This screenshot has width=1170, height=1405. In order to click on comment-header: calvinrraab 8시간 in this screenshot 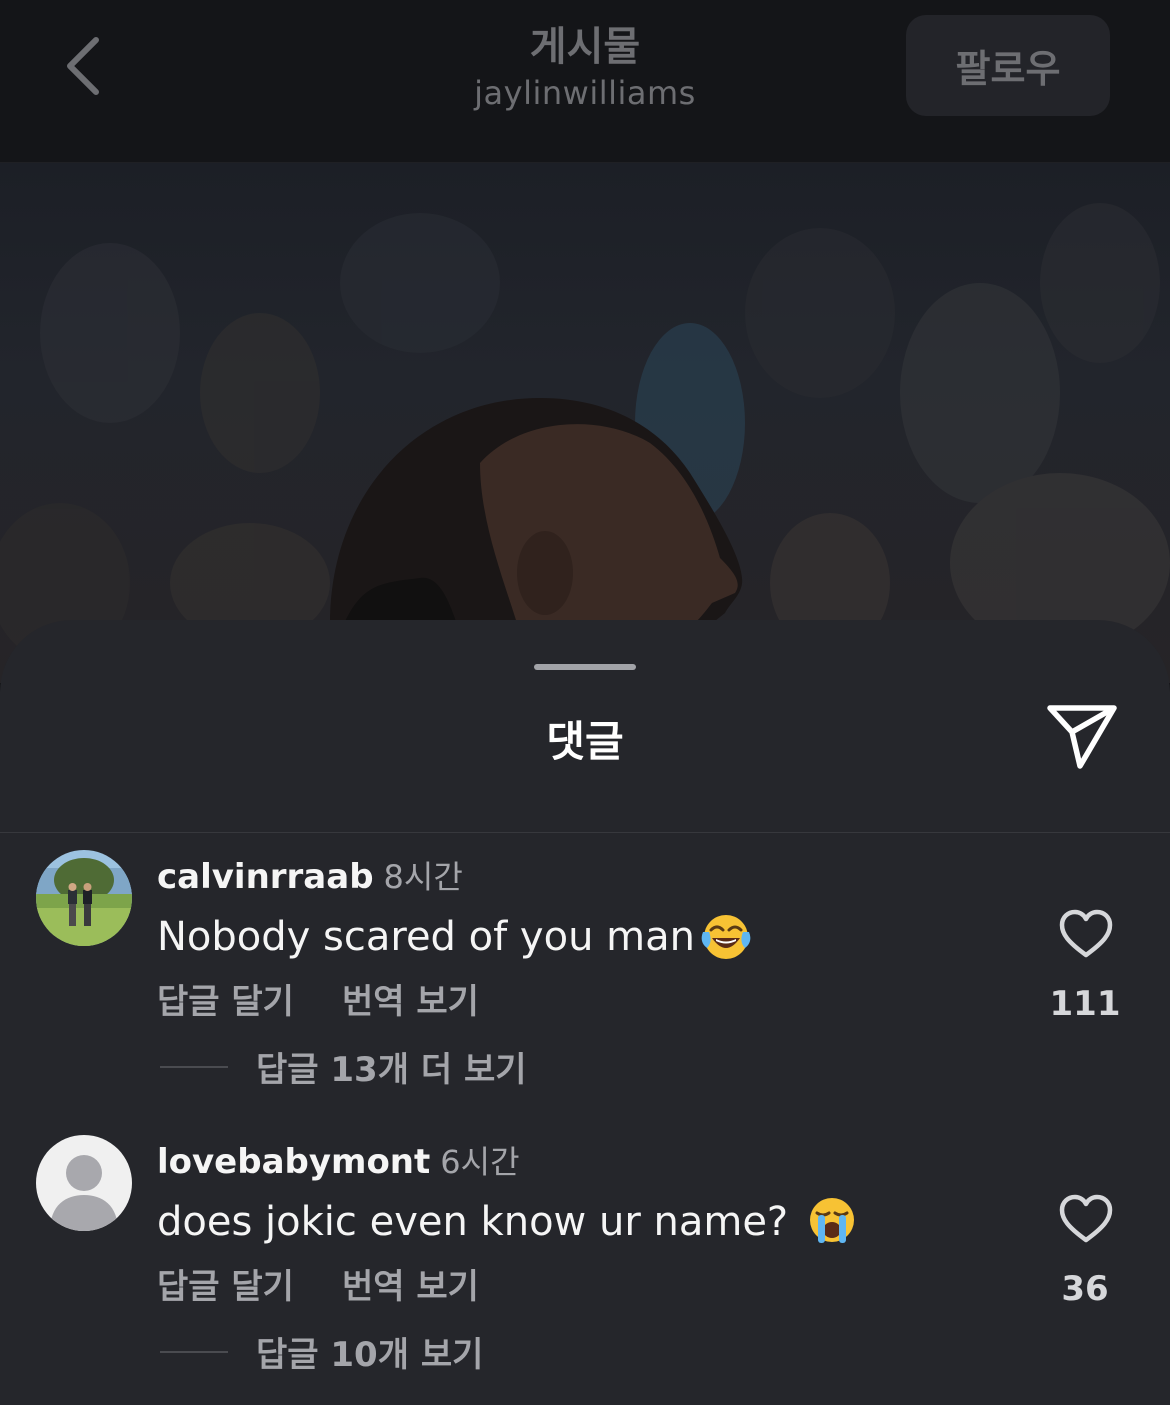, I will do `click(310, 874)`.